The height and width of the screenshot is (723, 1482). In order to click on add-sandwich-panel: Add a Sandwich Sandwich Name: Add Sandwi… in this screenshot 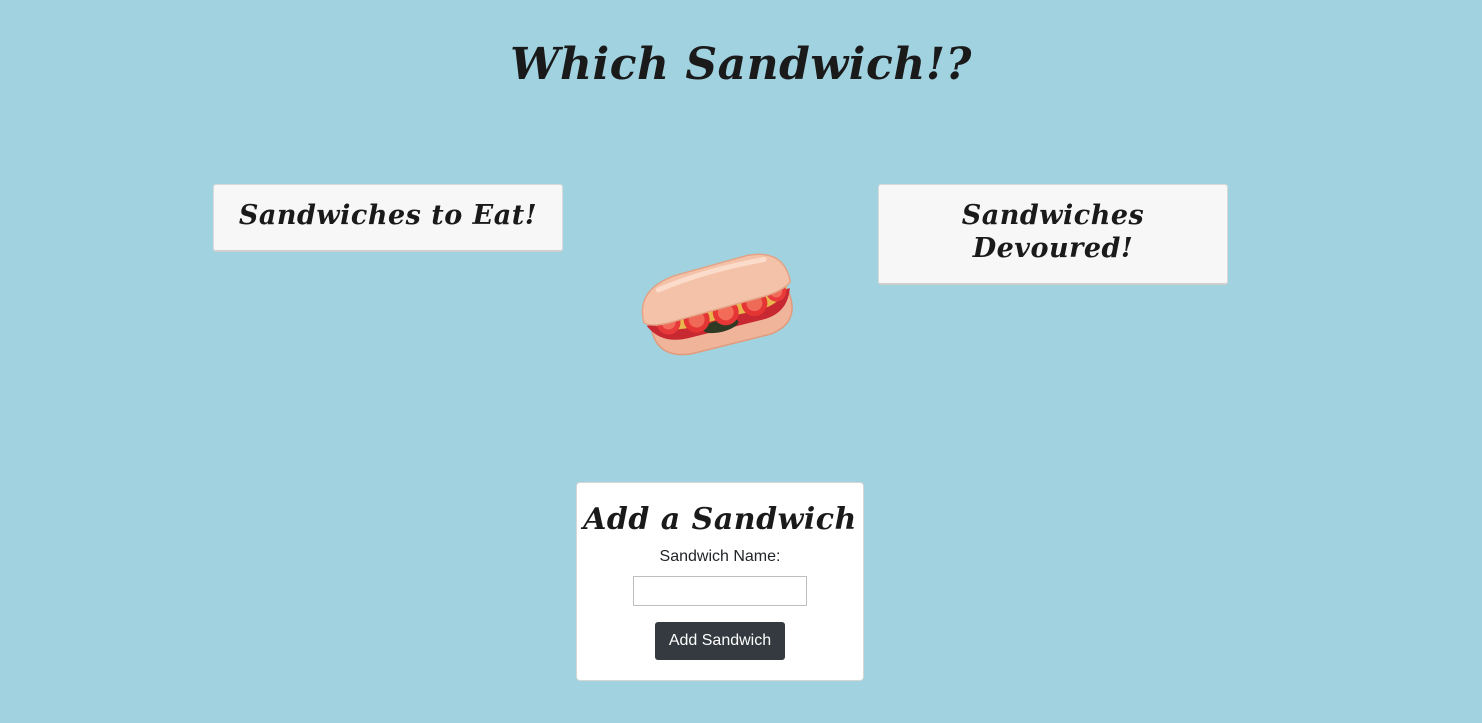, I will do `click(720, 581)`.